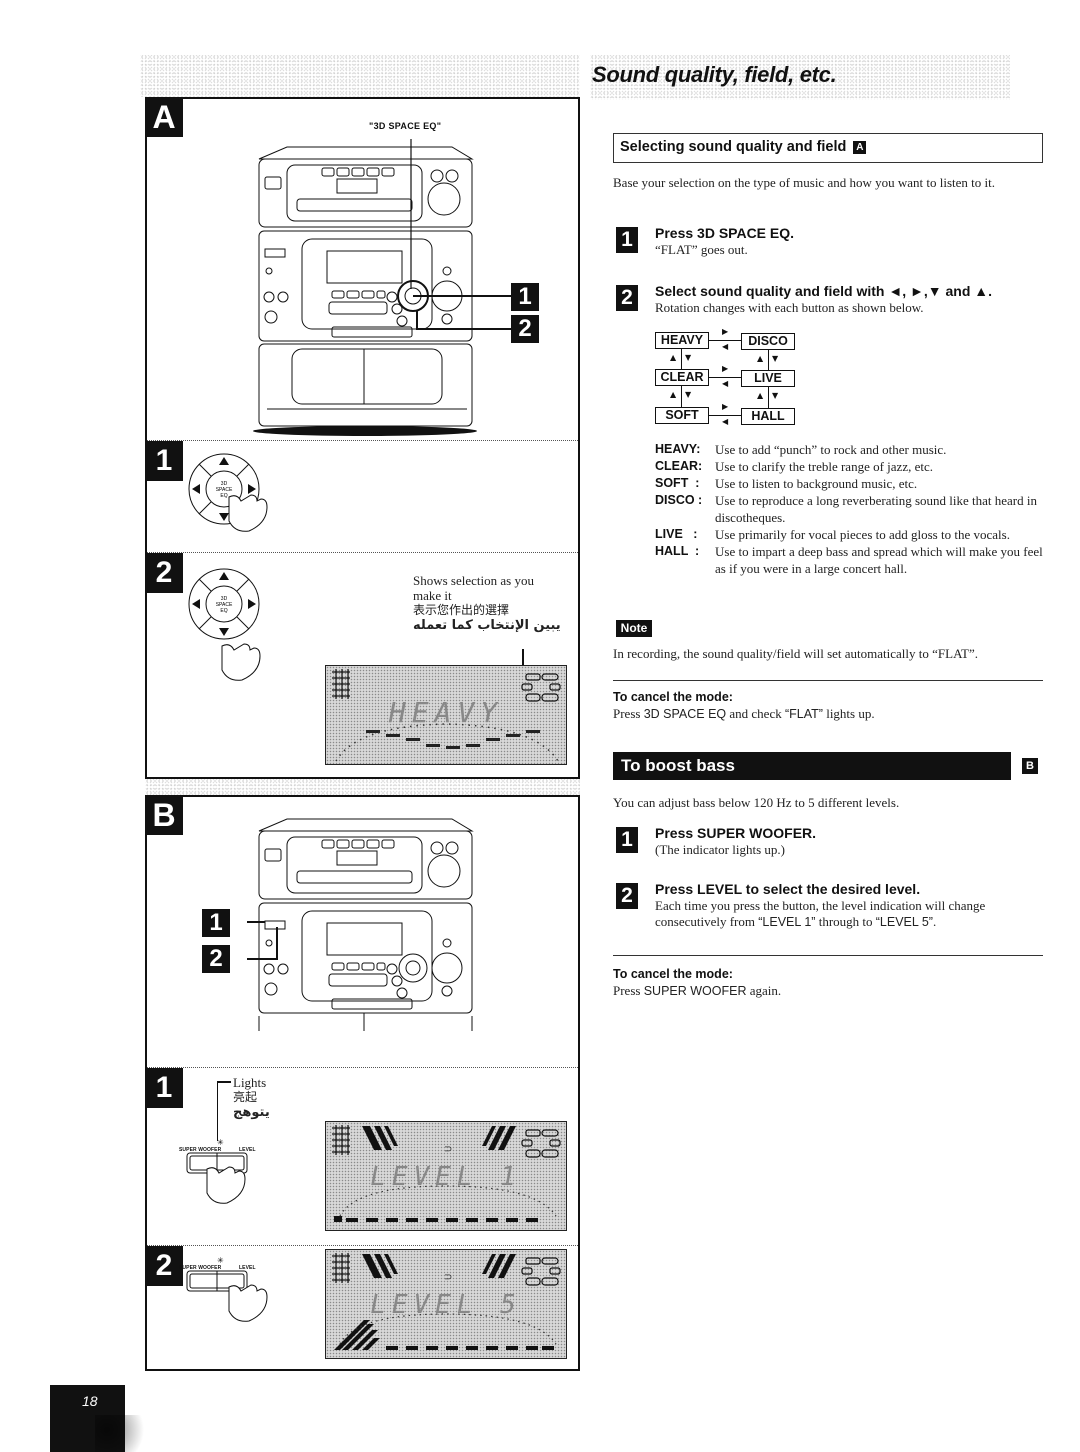  Describe the element at coordinates (678, 449) in the screenshot. I see `definition-term: HEAVY:` at that location.